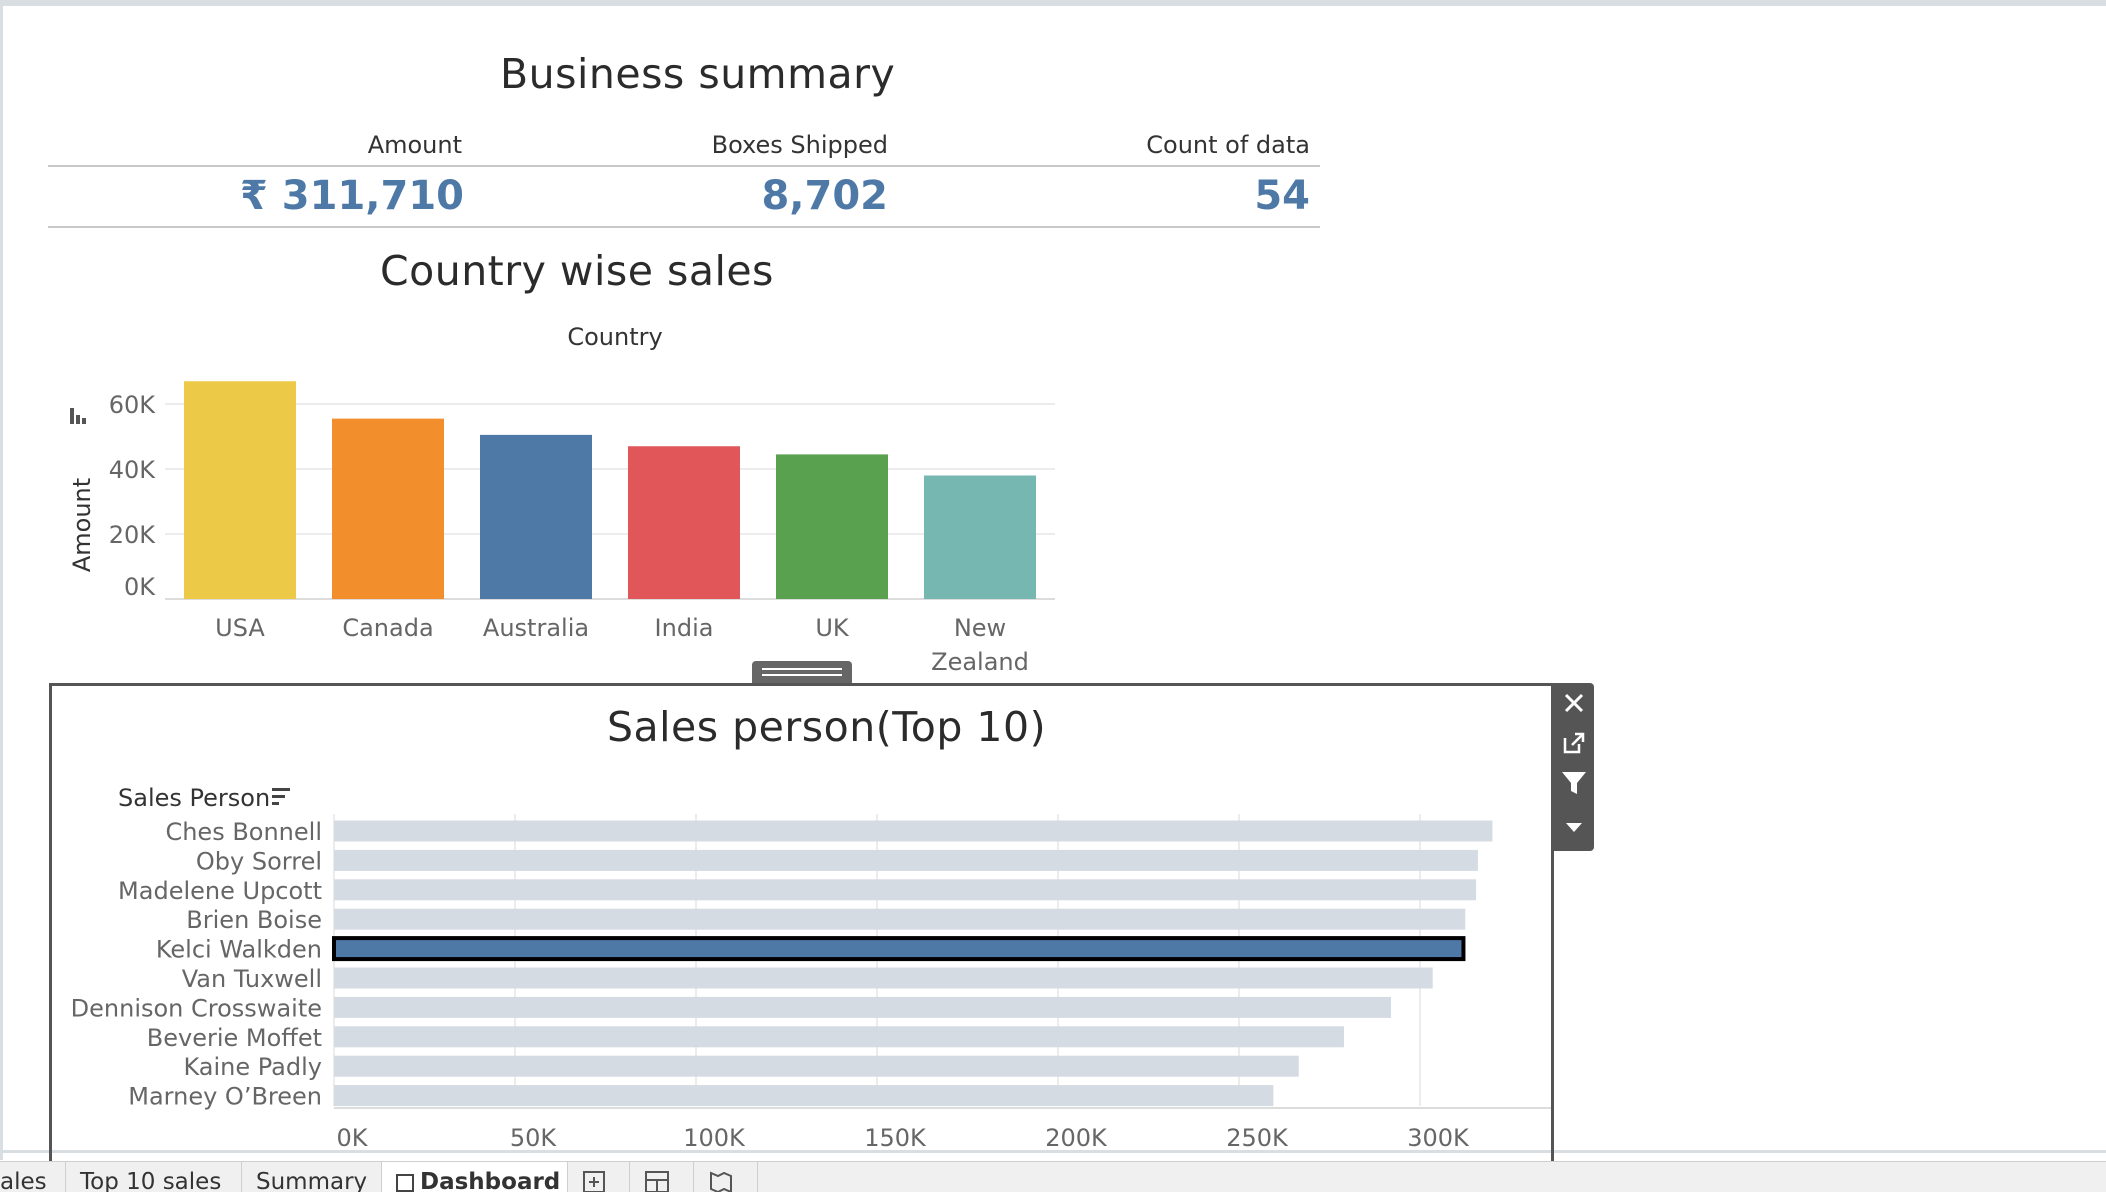  Describe the element at coordinates (387, 628) in the screenshot. I see `country-x-tick-label: Canada` at that location.